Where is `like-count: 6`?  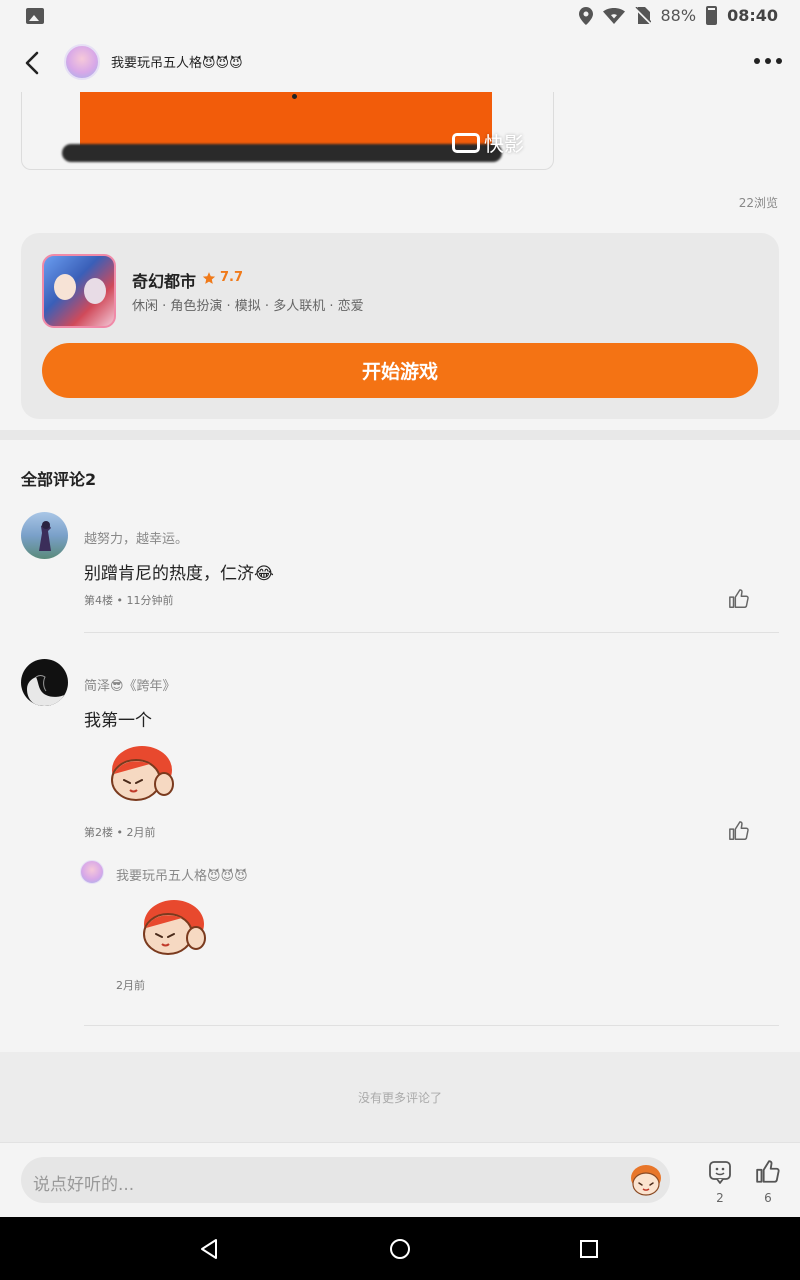
like-count: 6 is located at coordinates (768, 1198).